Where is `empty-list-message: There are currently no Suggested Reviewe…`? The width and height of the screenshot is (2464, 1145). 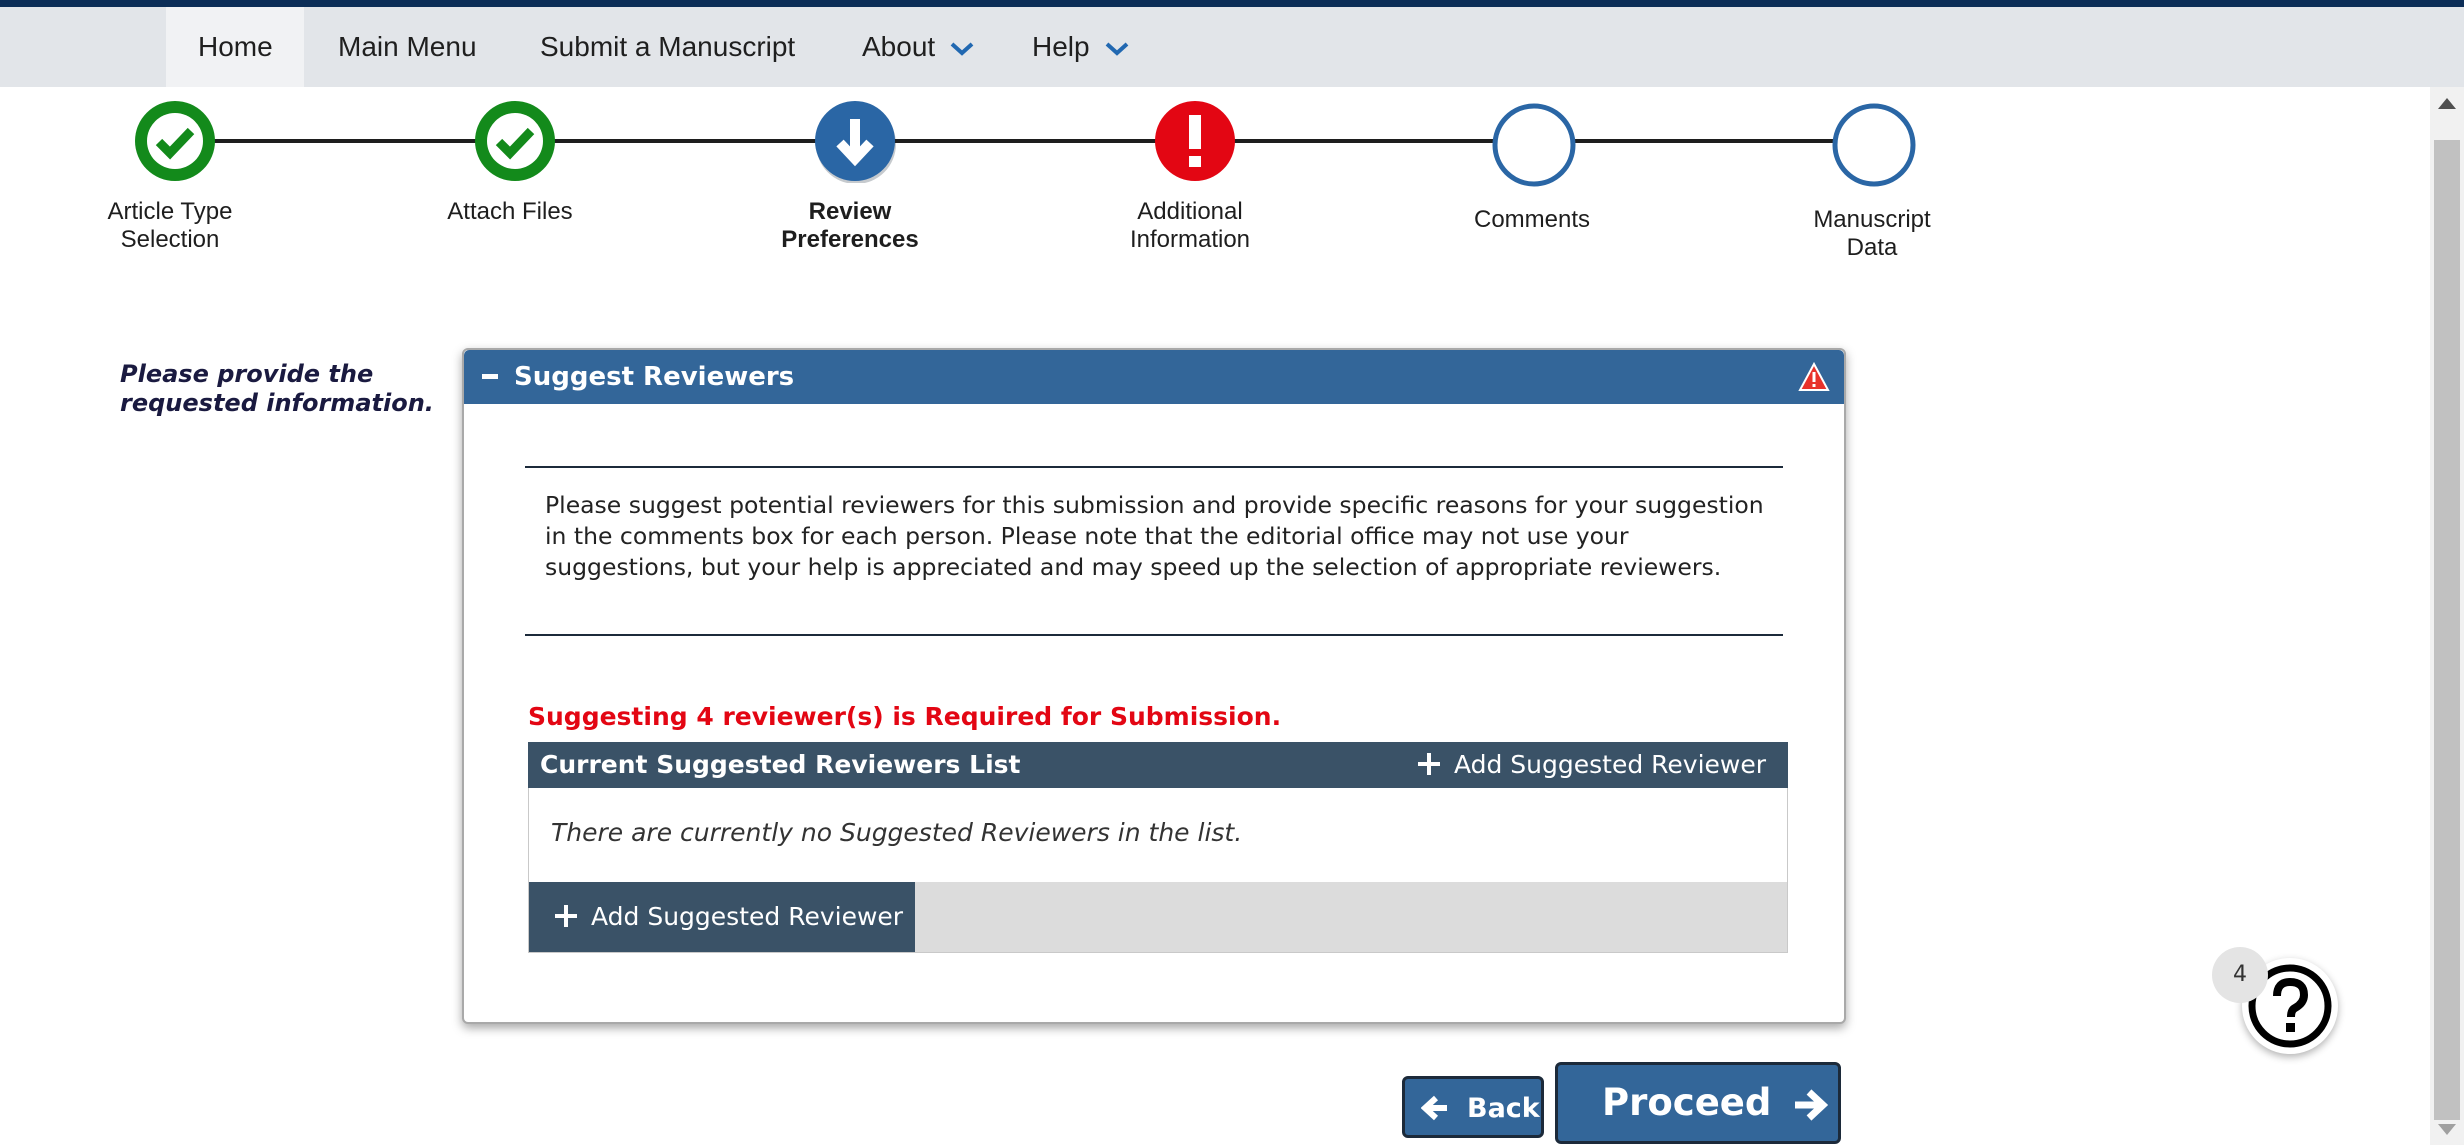 empty-list-message: There are currently no Suggested Reviewe… is located at coordinates (897, 832).